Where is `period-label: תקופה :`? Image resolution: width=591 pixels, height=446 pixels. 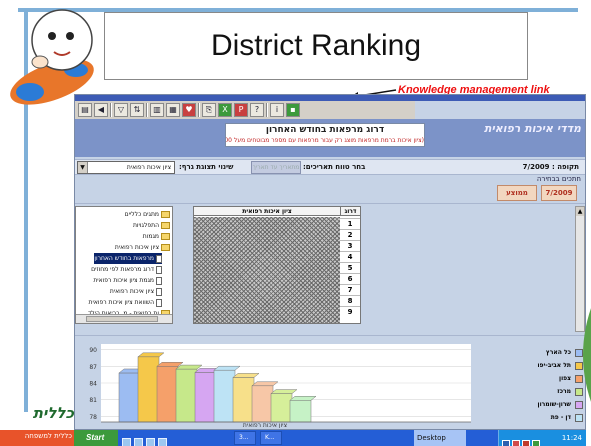
period-label: תקופה : is located at coordinates (565, 167).